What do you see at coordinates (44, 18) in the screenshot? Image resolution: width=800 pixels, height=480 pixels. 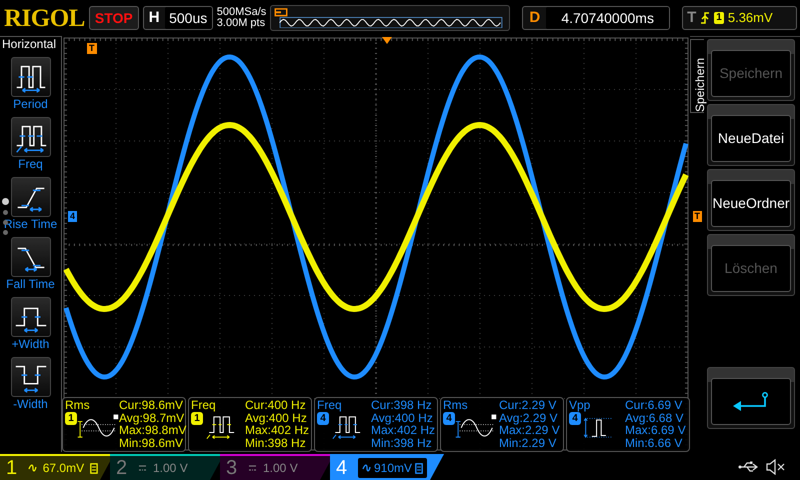 I see `brand-logo: RIGOL` at bounding box center [44, 18].